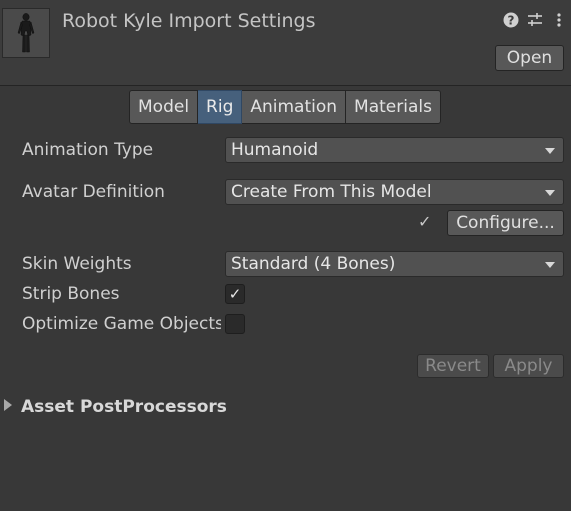  What do you see at coordinates (394, 150) in the screenshot?
I see `animation-type-dropdown: Humanoid` at bounding box center [394, 150].